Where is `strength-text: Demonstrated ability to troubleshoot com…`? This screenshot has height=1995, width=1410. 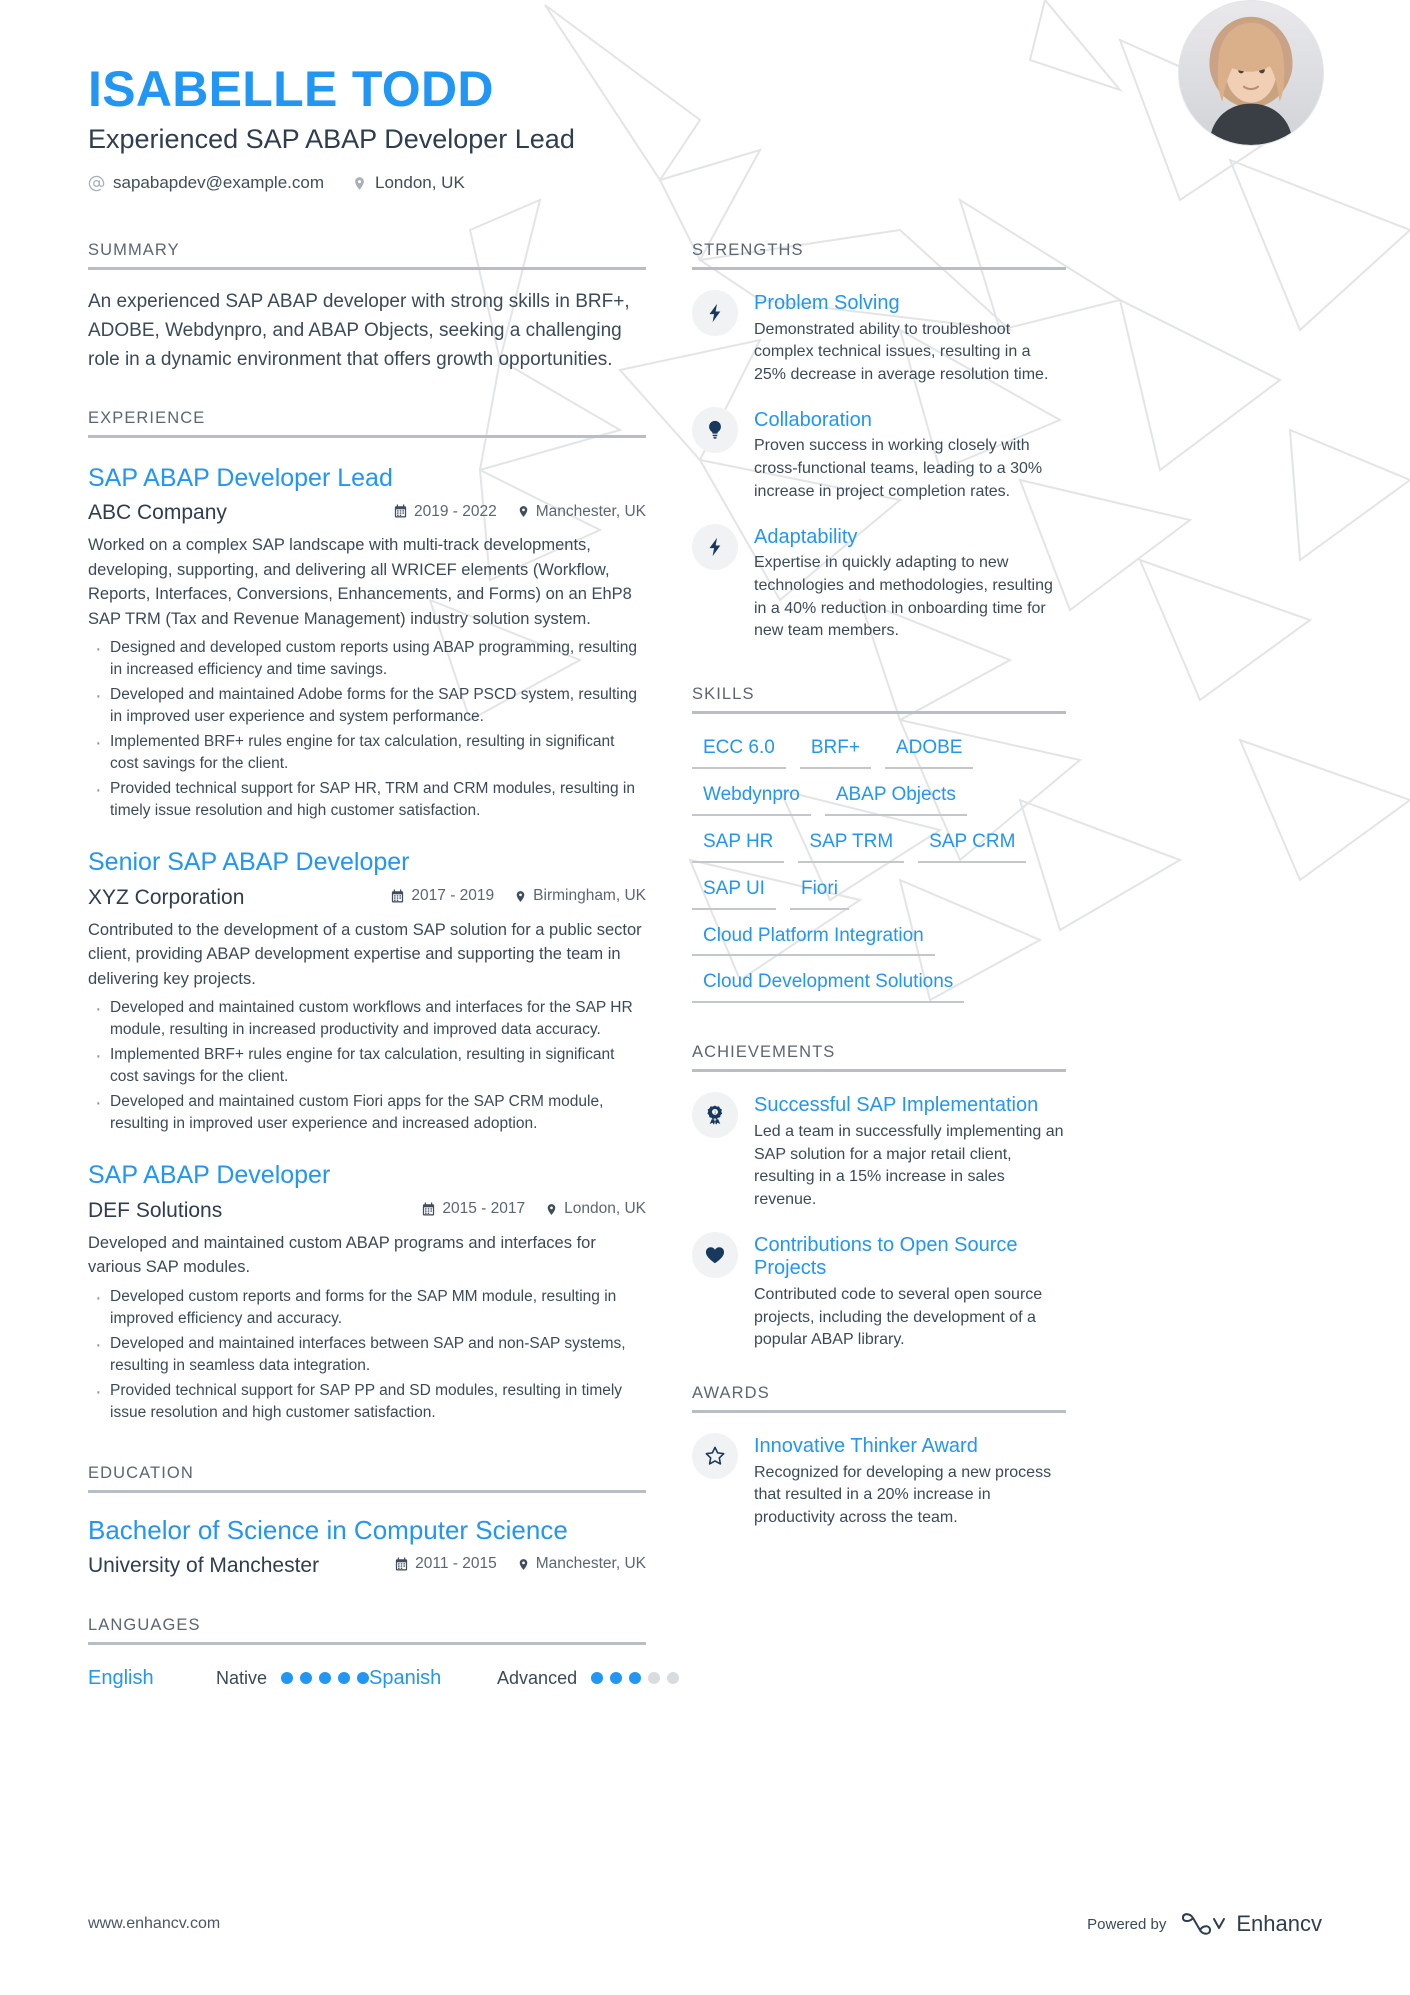 strength-text: Demonstrated ability to troubleshoot com… is located at coordinates (901, 352).